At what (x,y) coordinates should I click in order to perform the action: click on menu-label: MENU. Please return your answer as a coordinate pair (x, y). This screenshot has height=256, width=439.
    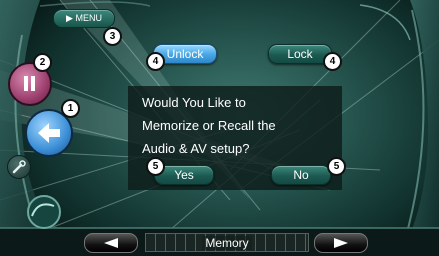
    Looking at the image, I should click on (88, 18).